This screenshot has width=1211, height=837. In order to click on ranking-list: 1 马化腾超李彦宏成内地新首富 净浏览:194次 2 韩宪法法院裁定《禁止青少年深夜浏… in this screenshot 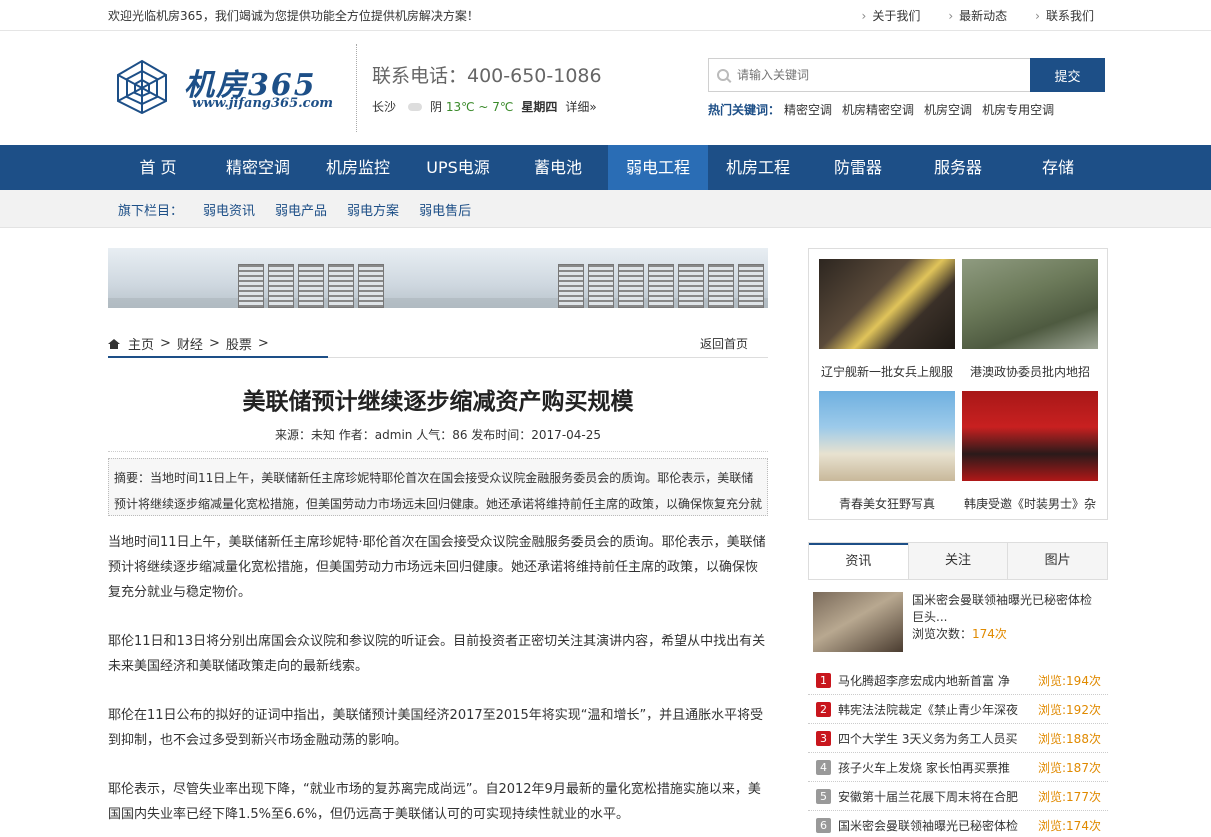, I will do `click(958, 751)`.